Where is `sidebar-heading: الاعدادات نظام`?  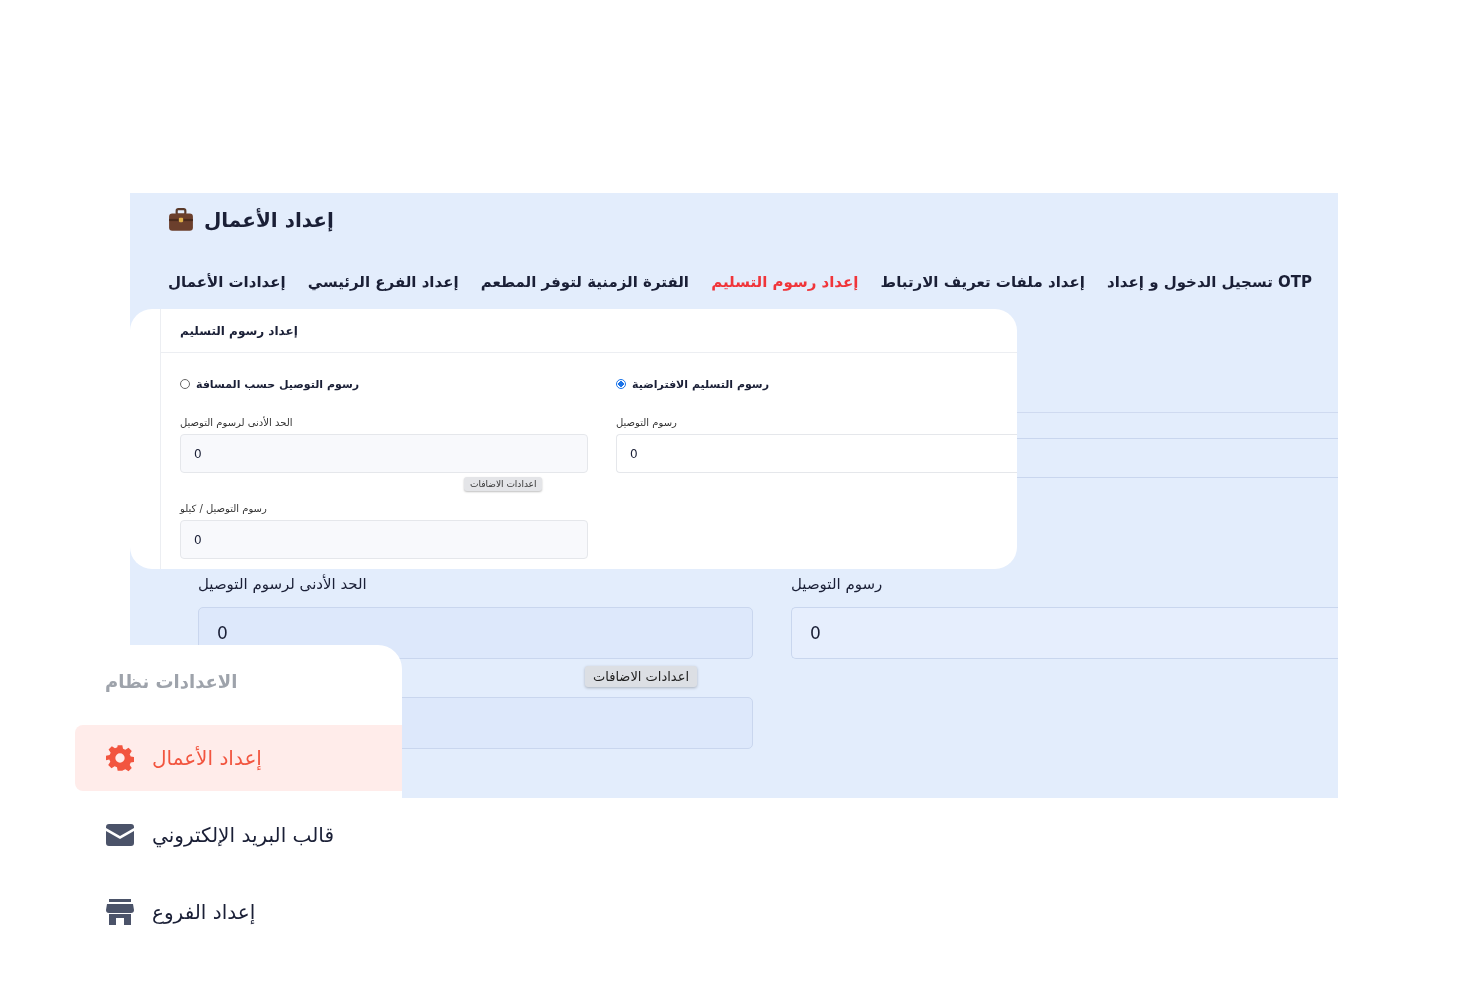
sidebar-heading: الاعدادات نظام is located at coordinates (171, 682).